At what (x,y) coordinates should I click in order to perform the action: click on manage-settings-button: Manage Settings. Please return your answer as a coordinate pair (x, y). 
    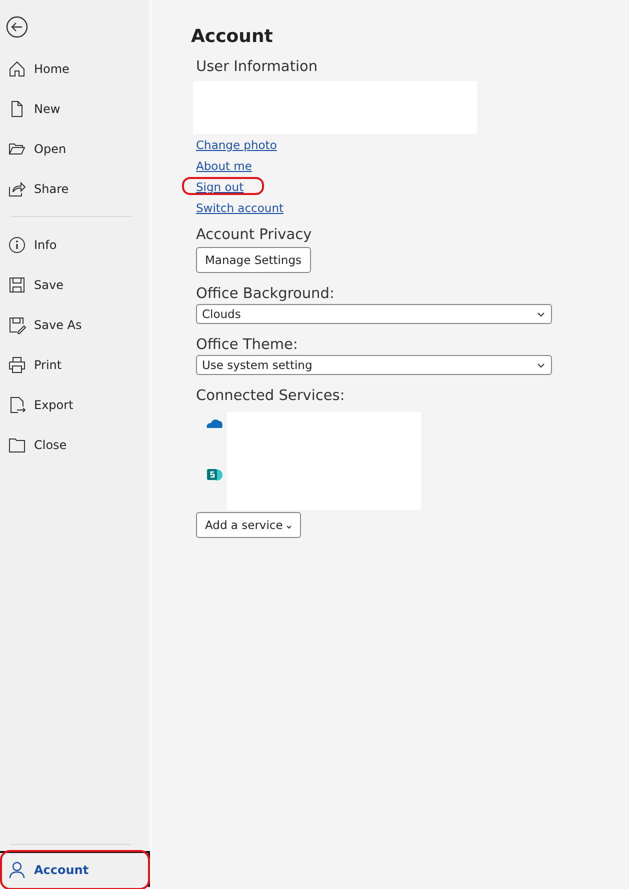
    Looking at the image, I should click on (253, 260).